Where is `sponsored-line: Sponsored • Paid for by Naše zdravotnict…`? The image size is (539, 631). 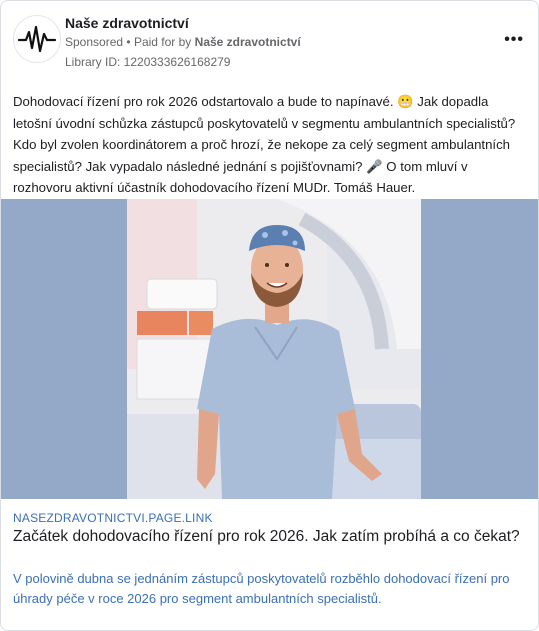 sponsored-line: Sponsored • Paid for by Naše zdravotnict… is located at coordinates (183, 42).